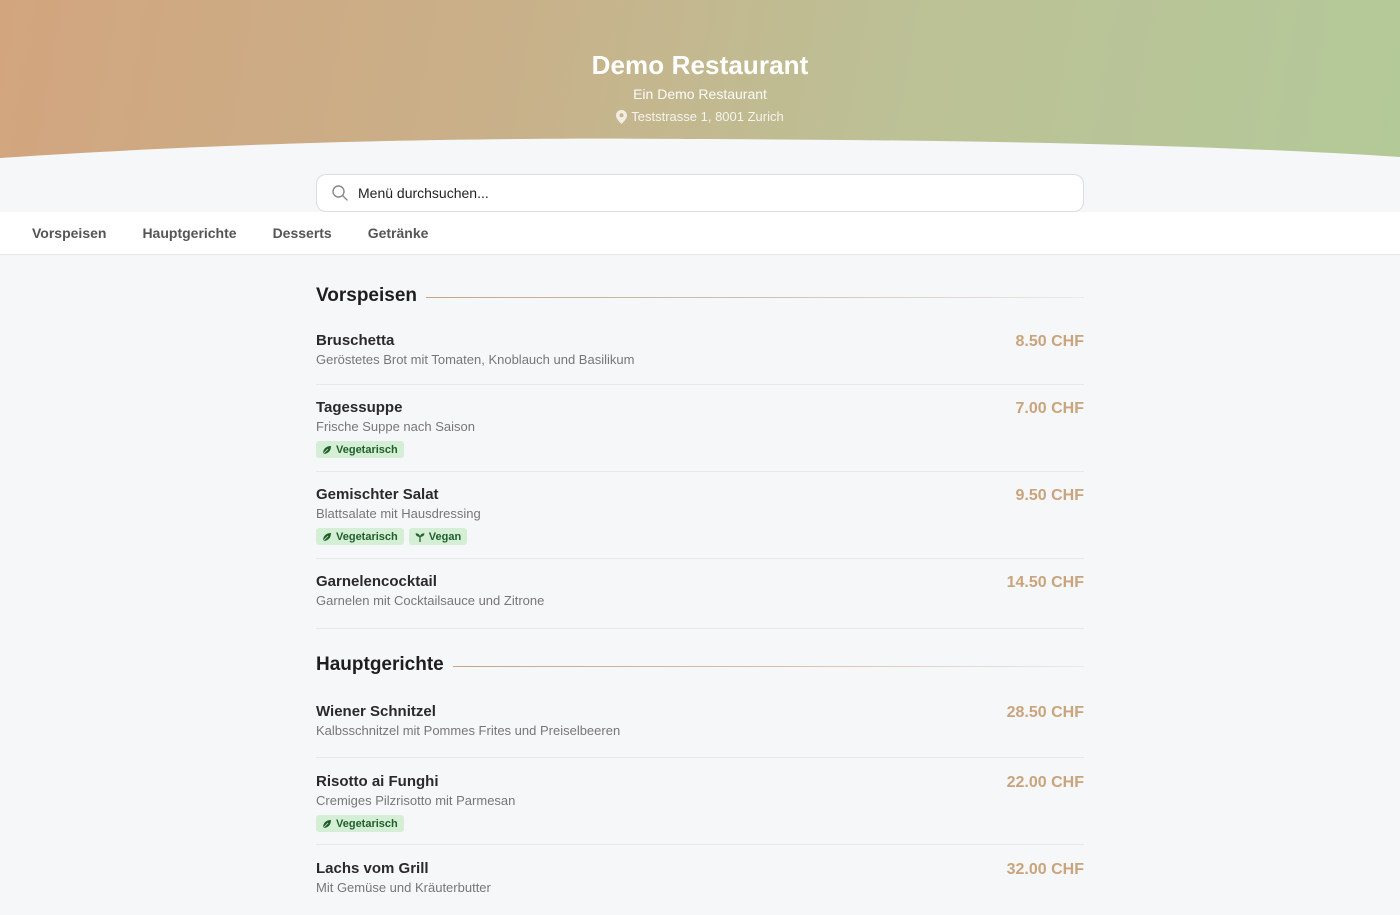 The height and width of the screenshot is (915, 1400). What do you see at coordinates (420, 537) in the screenshot?
I see `sprout-icon` at bounding box center [420, 537].